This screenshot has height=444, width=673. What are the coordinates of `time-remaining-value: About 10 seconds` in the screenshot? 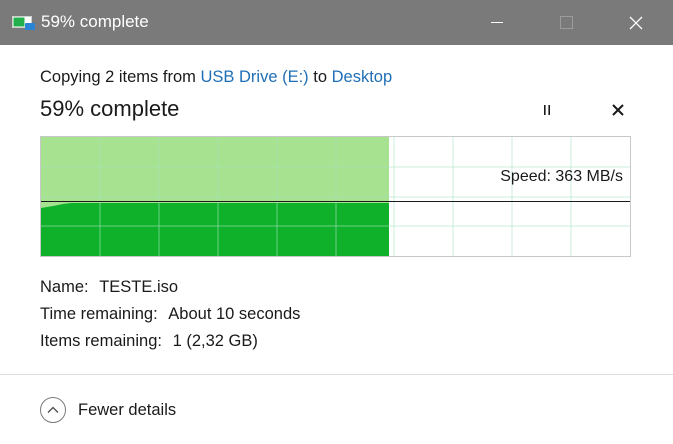 It's located at (234, 314).